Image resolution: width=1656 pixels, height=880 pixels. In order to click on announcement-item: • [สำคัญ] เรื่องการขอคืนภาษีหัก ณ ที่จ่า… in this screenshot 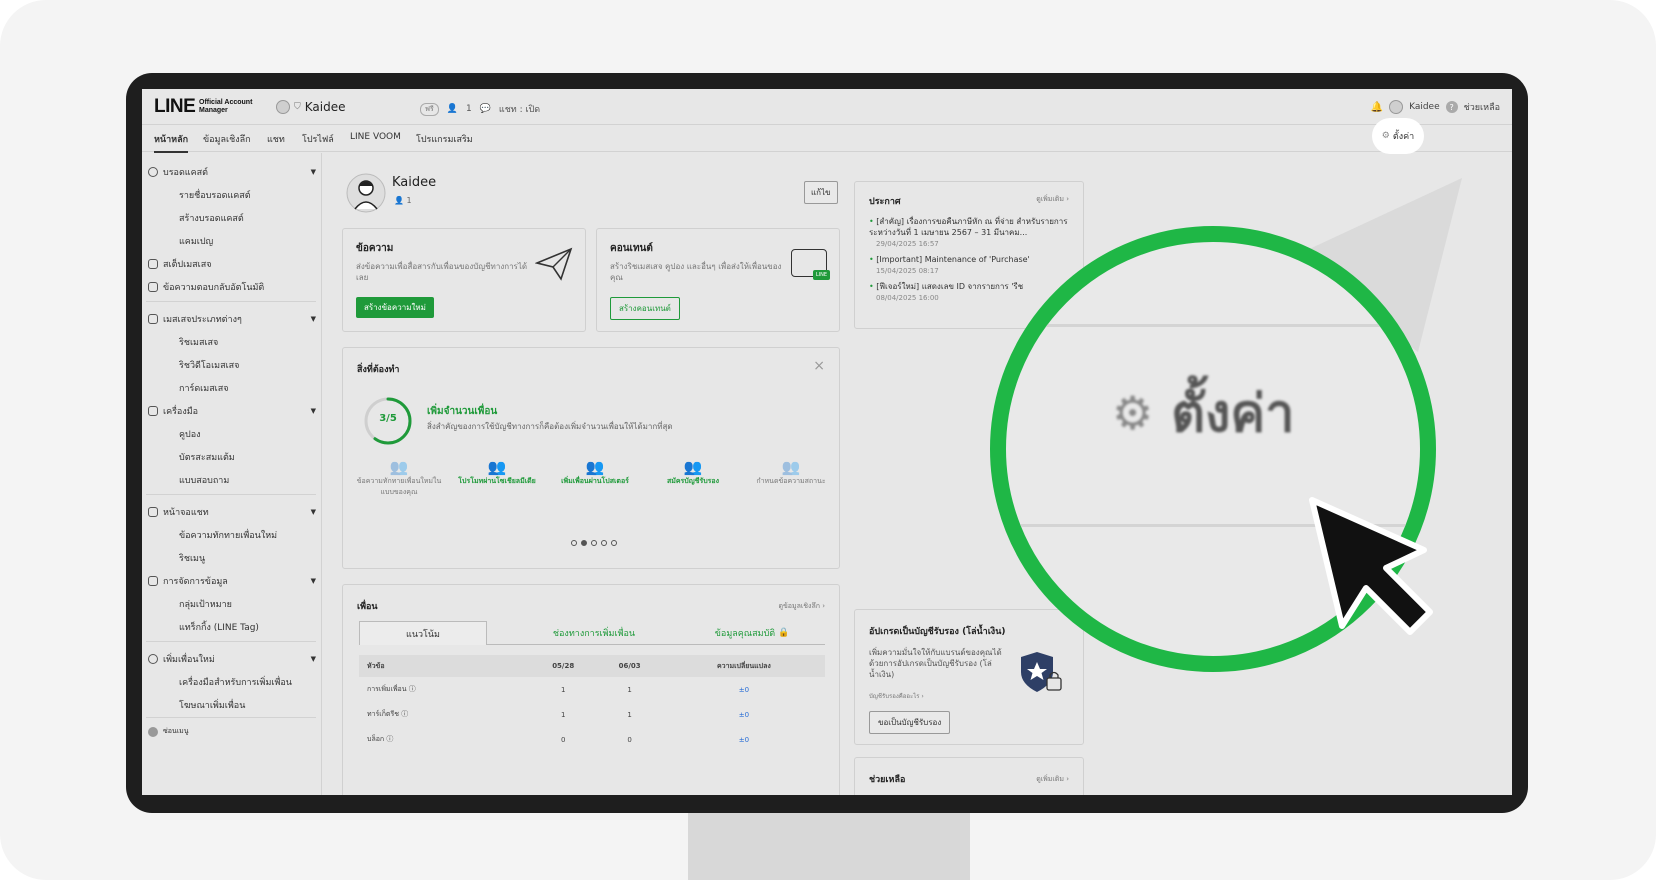, I will do `click(969, 232)`.